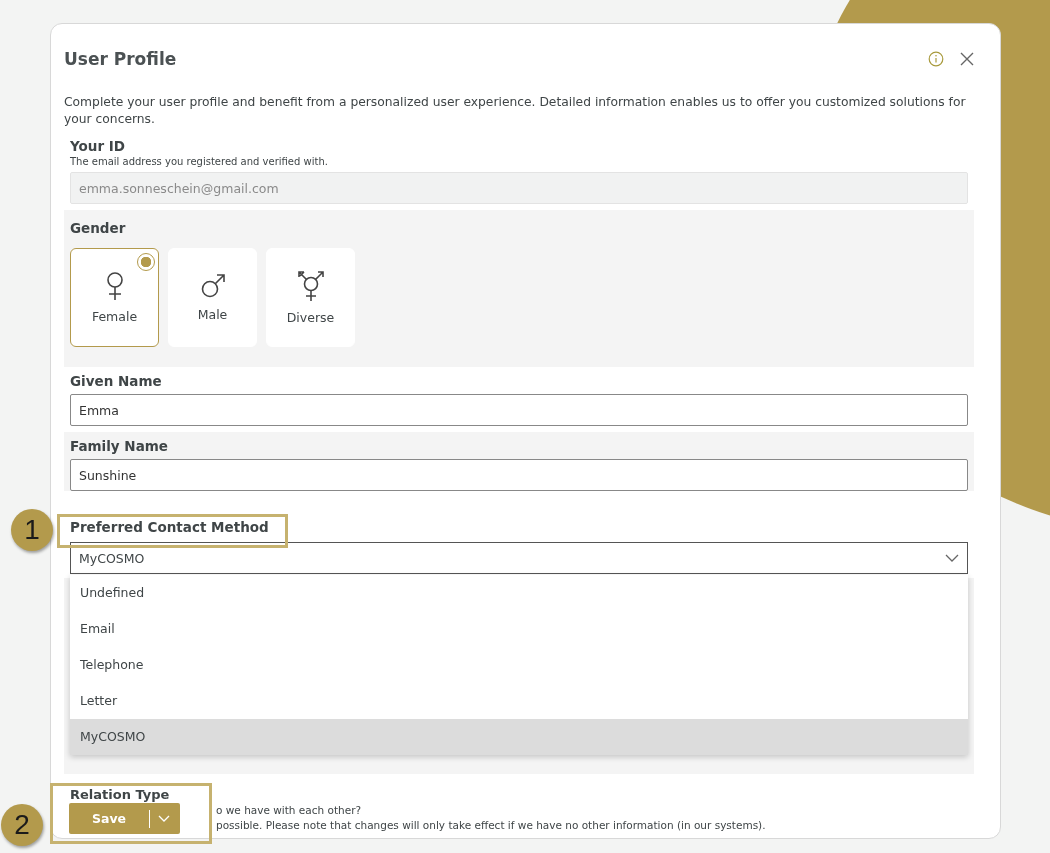 This screenshot has height=853, width=1050. I want to click on step-badge: 1, so click(32, 530).